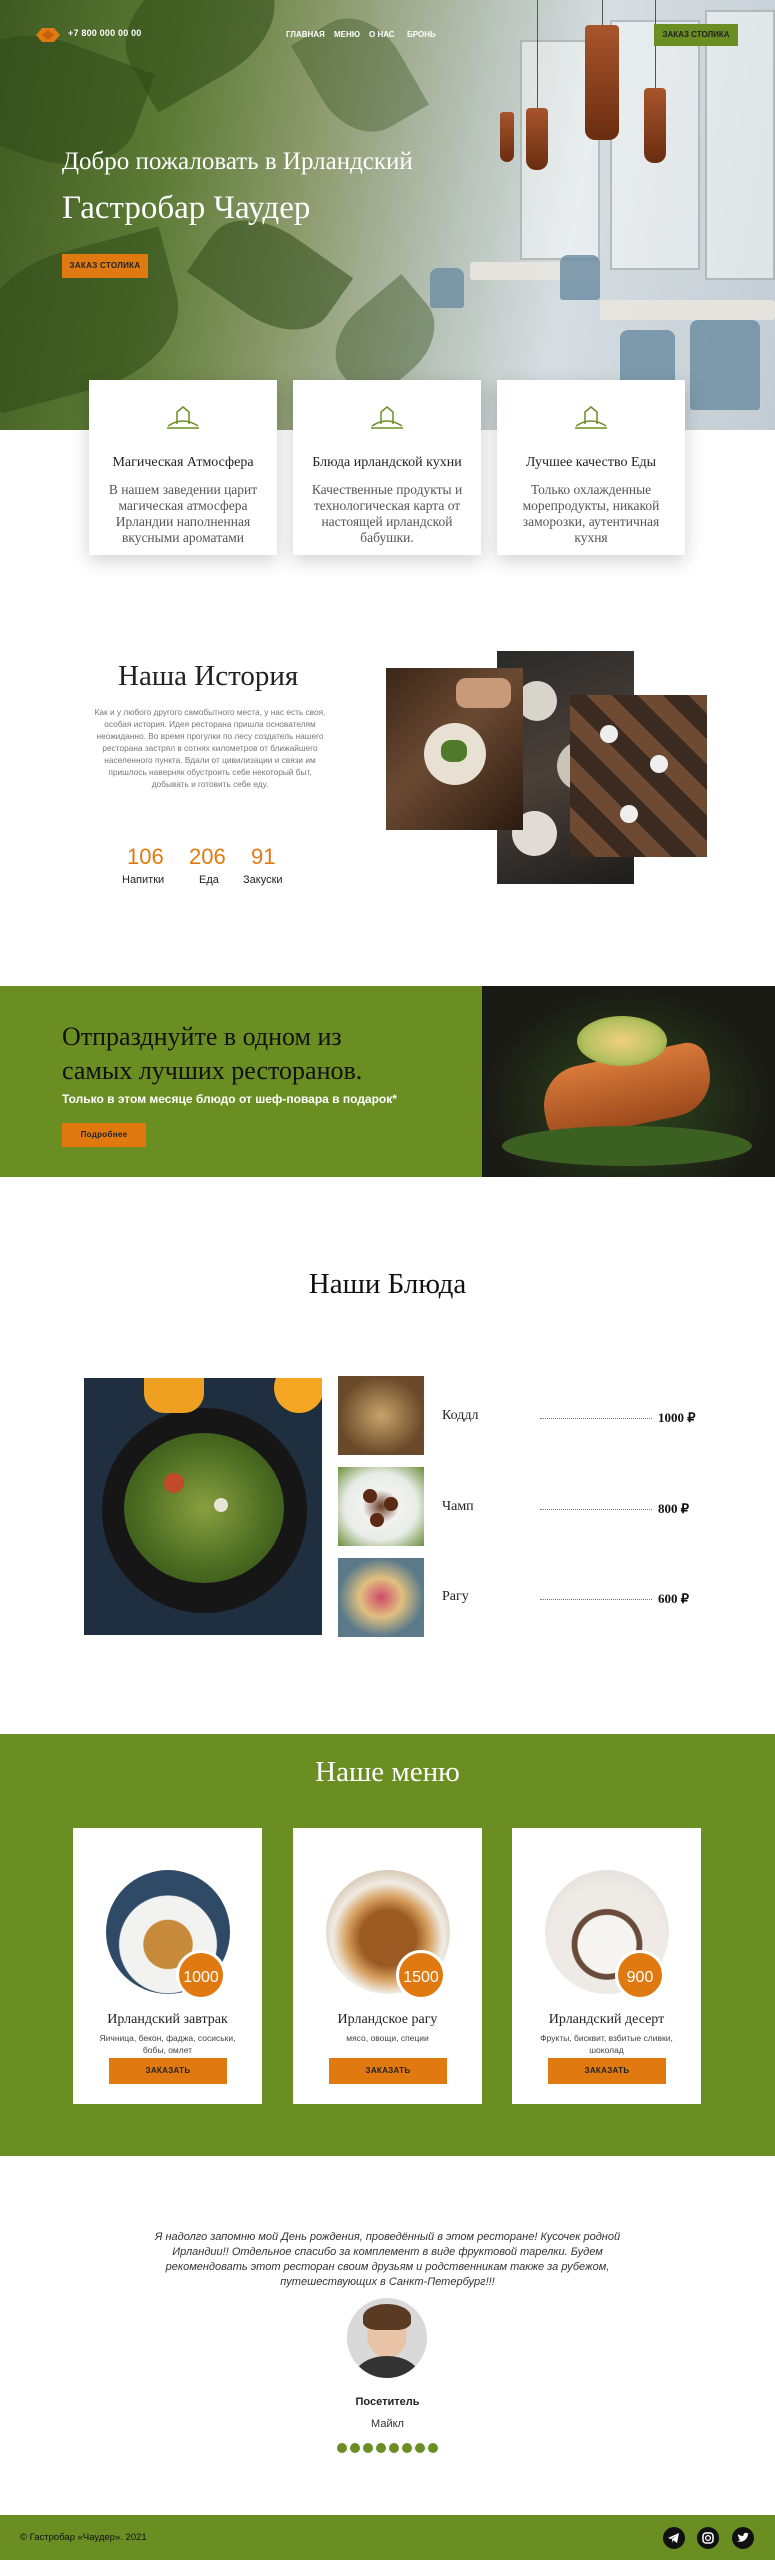  Describe the element at coordinates (143, 880) in the screenshot. I see `stat-label: Напитки` at that location.